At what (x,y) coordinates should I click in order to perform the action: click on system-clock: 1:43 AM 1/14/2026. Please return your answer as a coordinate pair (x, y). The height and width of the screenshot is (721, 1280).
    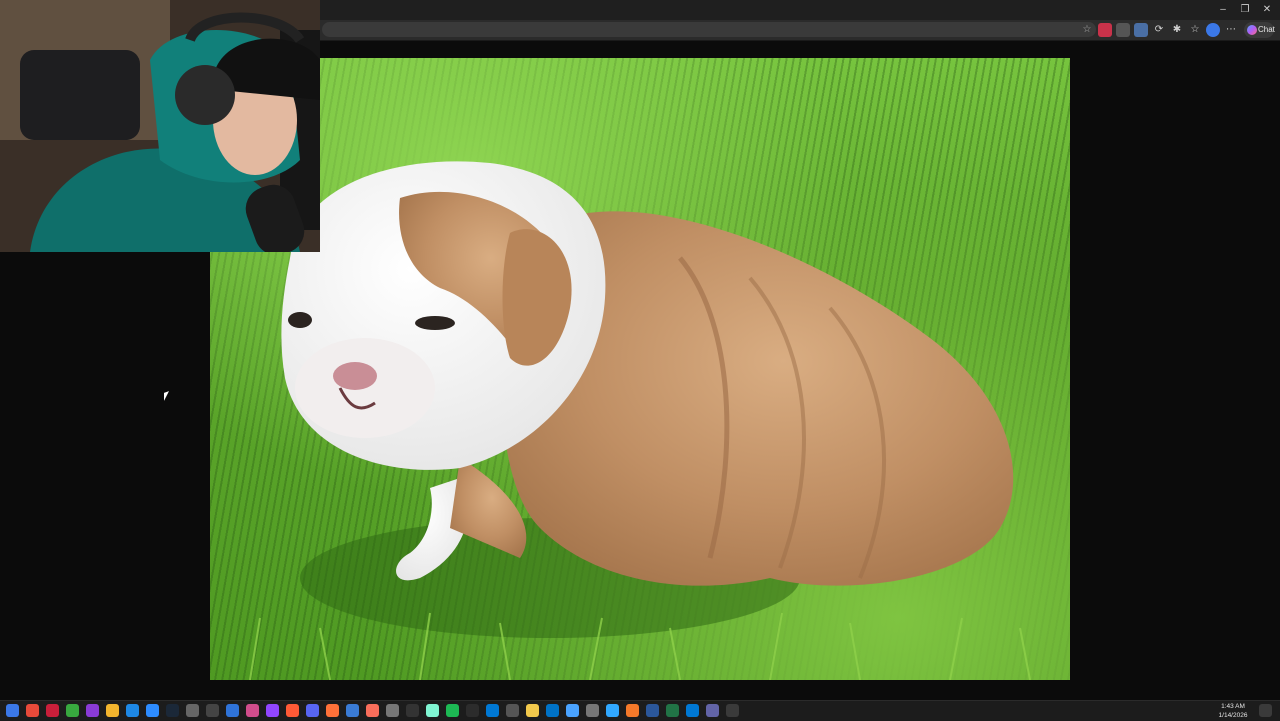
    Looking at the image, I should click on (1233, 711).